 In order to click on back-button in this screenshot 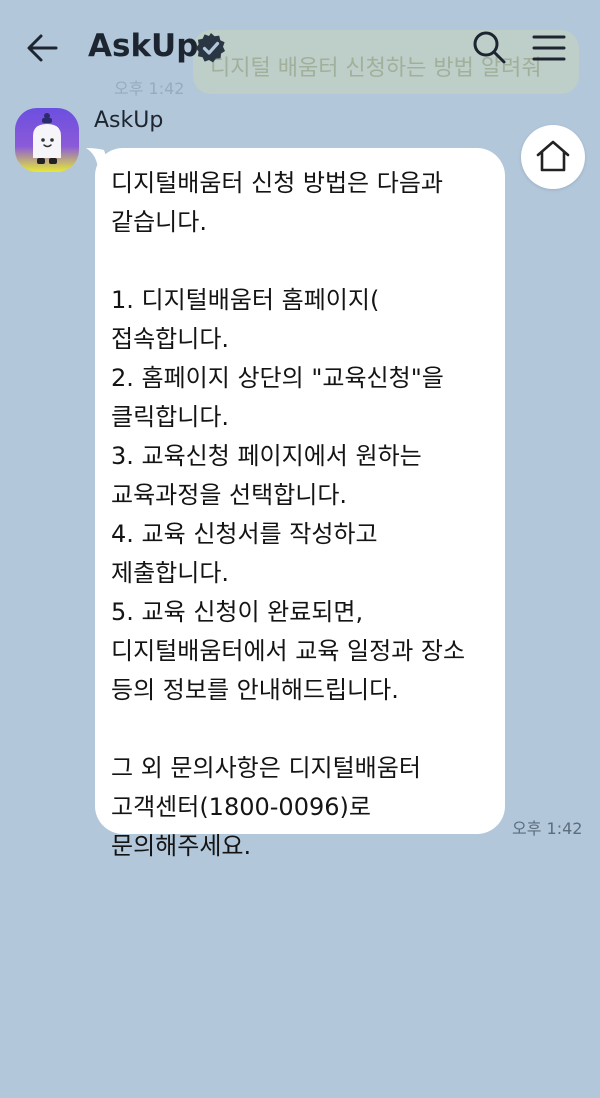, I will do `click(42, 48)`.